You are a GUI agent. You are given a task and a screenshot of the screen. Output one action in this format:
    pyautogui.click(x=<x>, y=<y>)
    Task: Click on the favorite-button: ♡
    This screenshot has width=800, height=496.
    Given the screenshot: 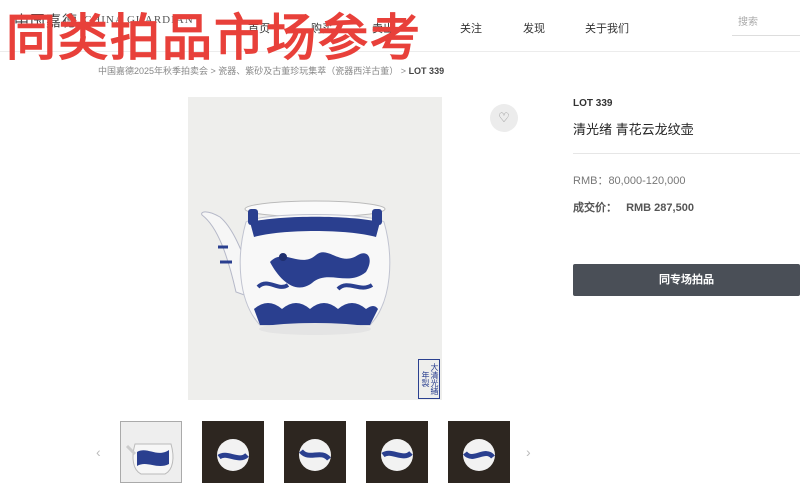 What is the action you would take?
    pyautogui.click(x=504, y=118)
    